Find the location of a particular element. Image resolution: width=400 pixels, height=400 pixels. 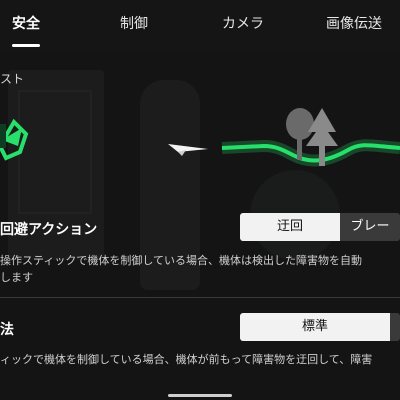

drone-shield-icon is located at coordinates (14, 139).